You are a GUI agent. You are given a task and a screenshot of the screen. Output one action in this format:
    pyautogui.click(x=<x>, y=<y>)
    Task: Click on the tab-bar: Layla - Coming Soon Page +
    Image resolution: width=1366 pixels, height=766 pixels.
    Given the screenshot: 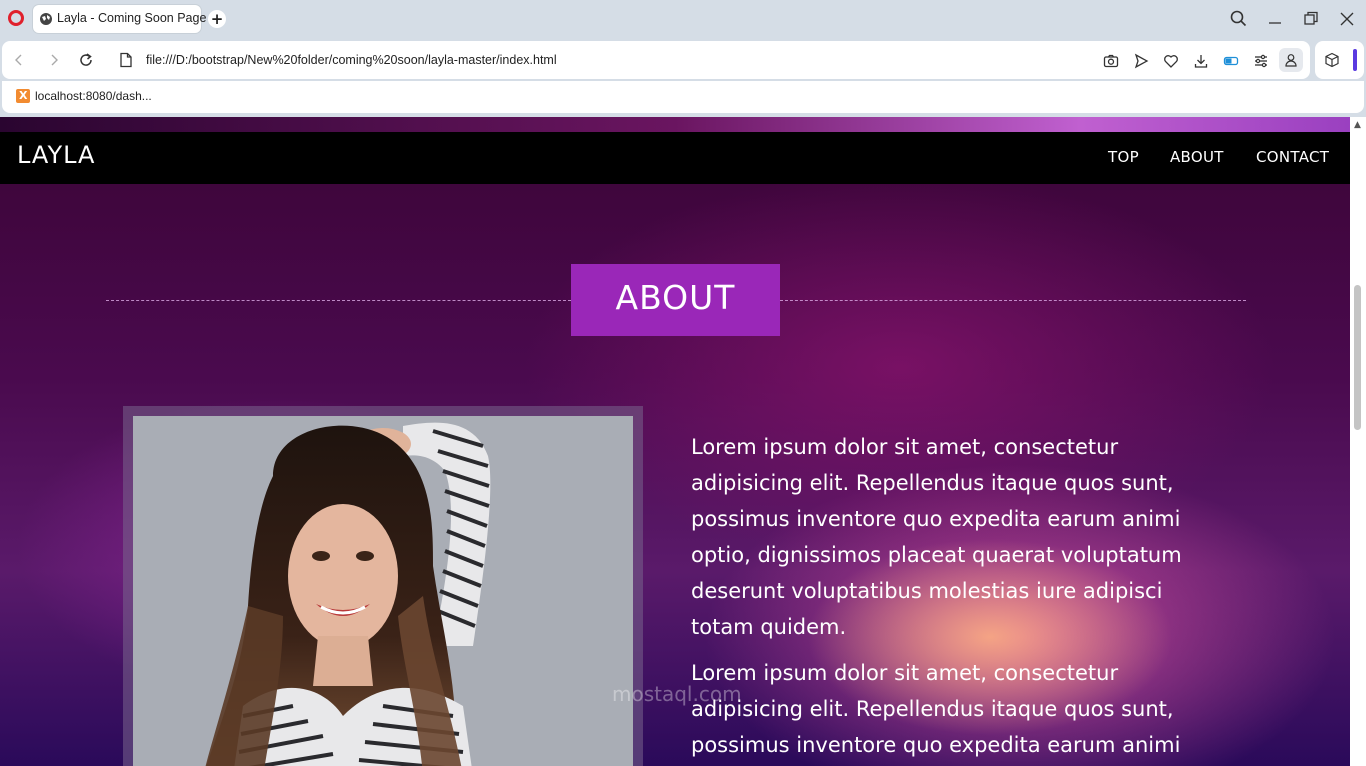 What is the action you would take?
    pyautogui.click(x=683, y=19)
    